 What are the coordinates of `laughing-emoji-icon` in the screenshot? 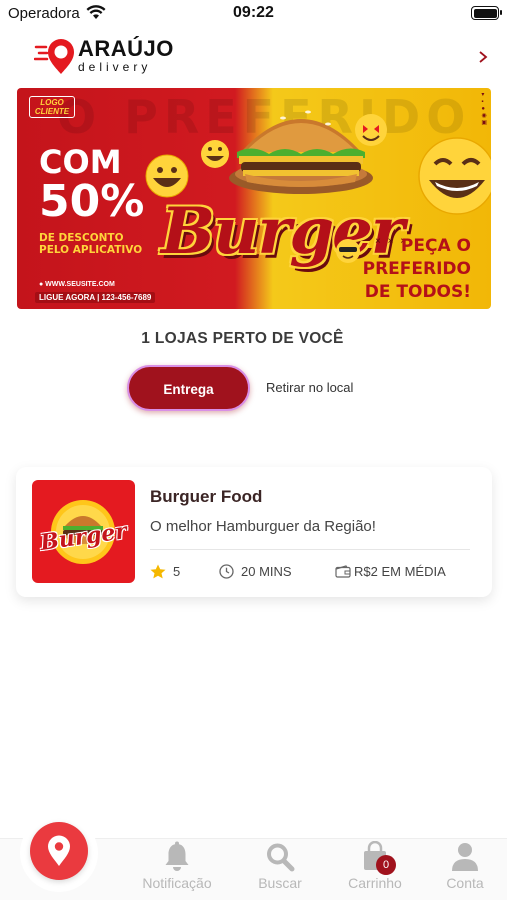 It's located at (454, 176).